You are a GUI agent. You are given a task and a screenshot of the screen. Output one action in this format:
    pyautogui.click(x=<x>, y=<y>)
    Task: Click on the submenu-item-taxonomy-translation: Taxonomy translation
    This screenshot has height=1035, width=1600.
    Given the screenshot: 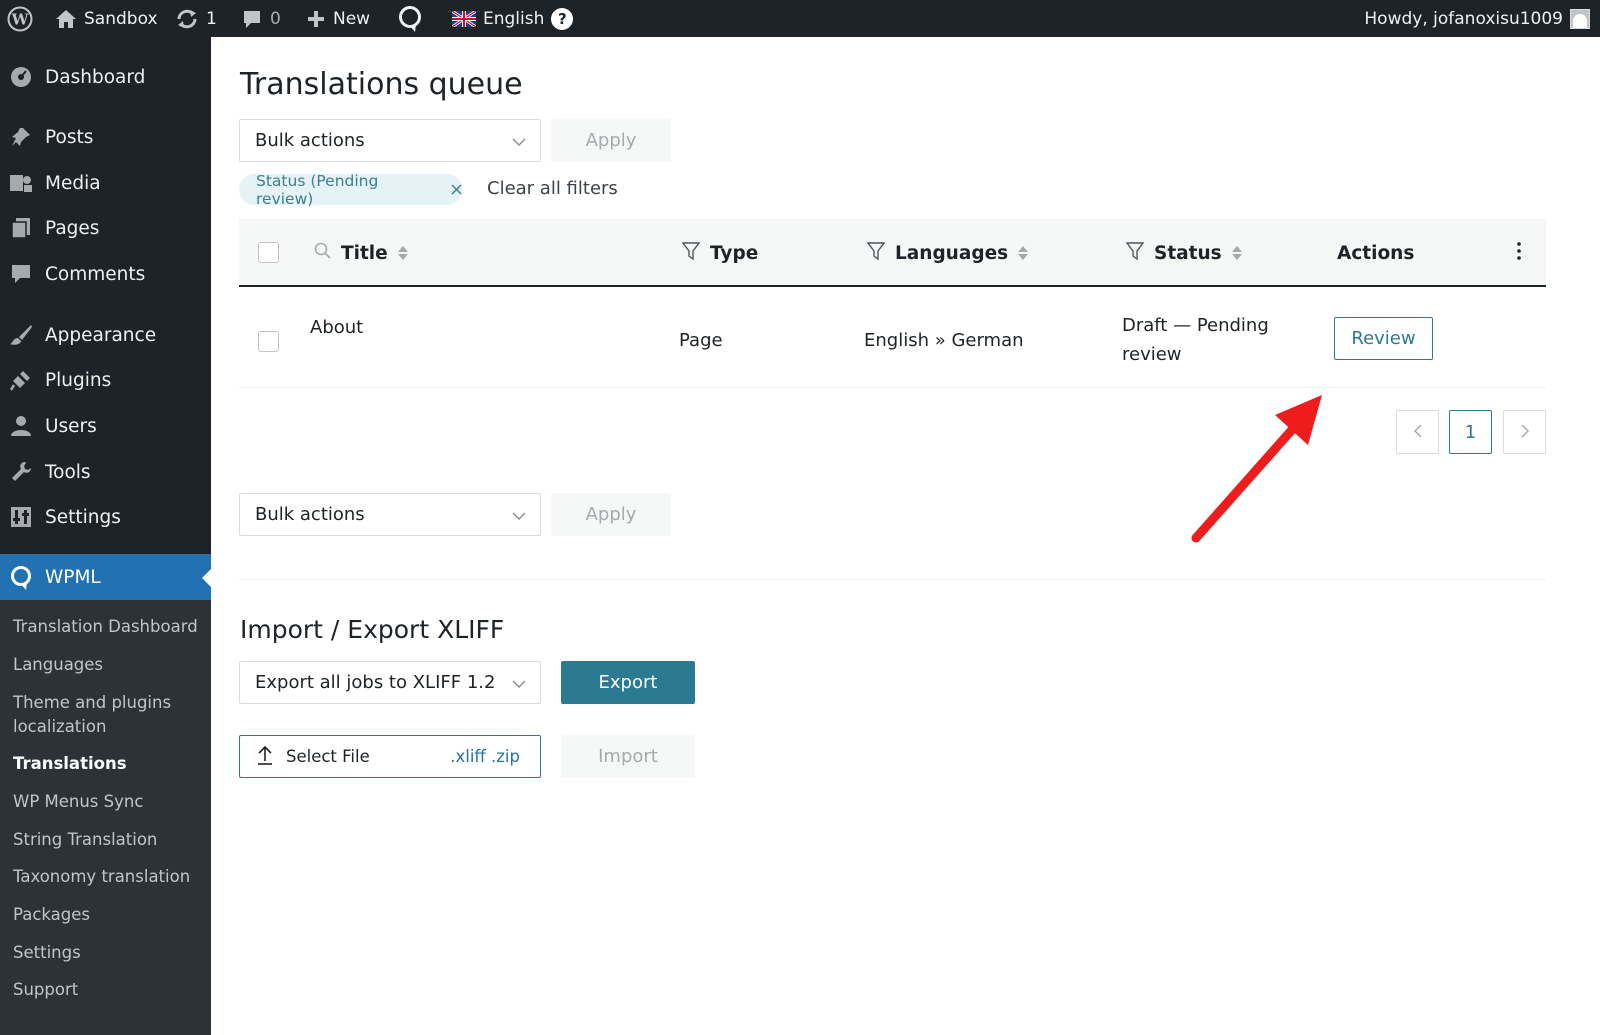 What is the action you would take?
    pyautogui.click(x=101, y=877)
    